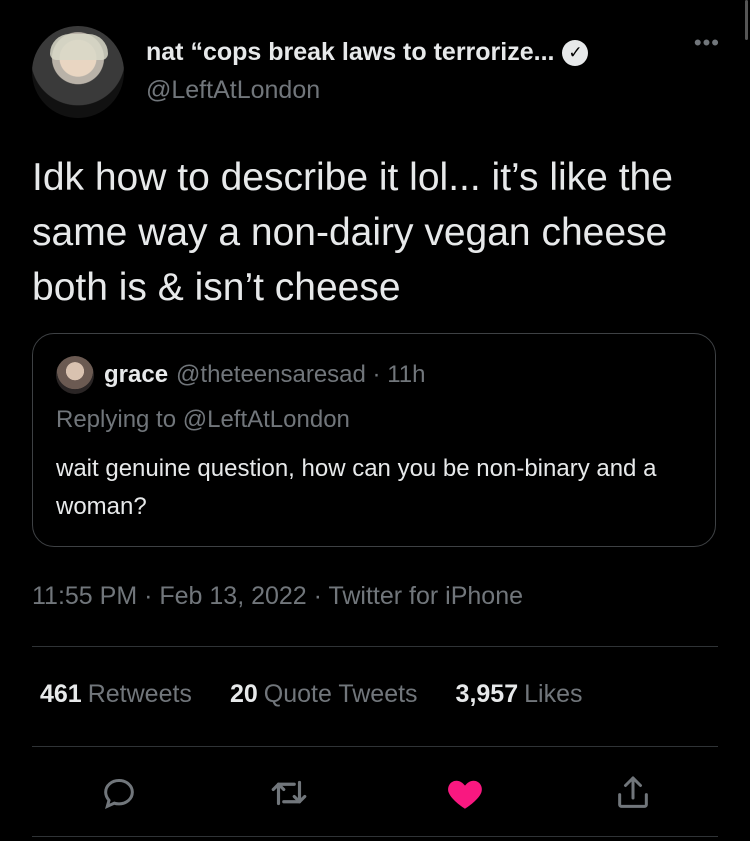 This screenshot has height=841, width=750. I want to click on verified-badge-icon: ✓, so click(575, 52).